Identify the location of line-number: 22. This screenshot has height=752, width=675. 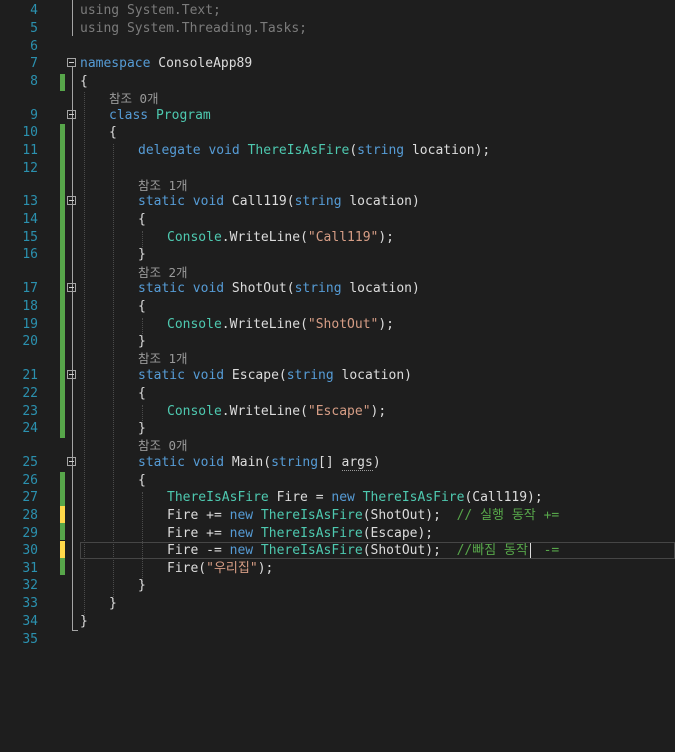
(30, 393).